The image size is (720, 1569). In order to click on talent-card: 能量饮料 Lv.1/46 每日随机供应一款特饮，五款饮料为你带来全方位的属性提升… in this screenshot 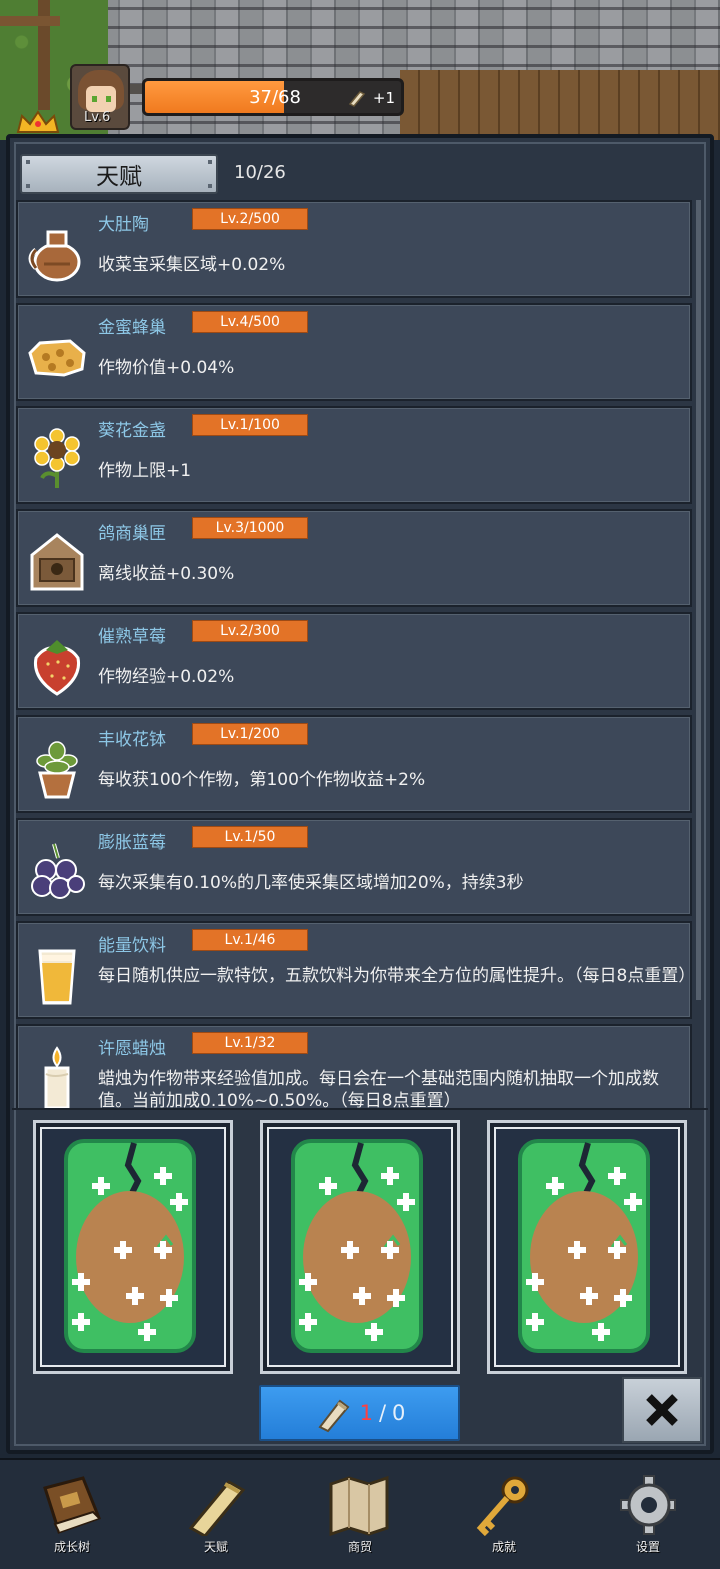, I will do `click(355, 970)`.